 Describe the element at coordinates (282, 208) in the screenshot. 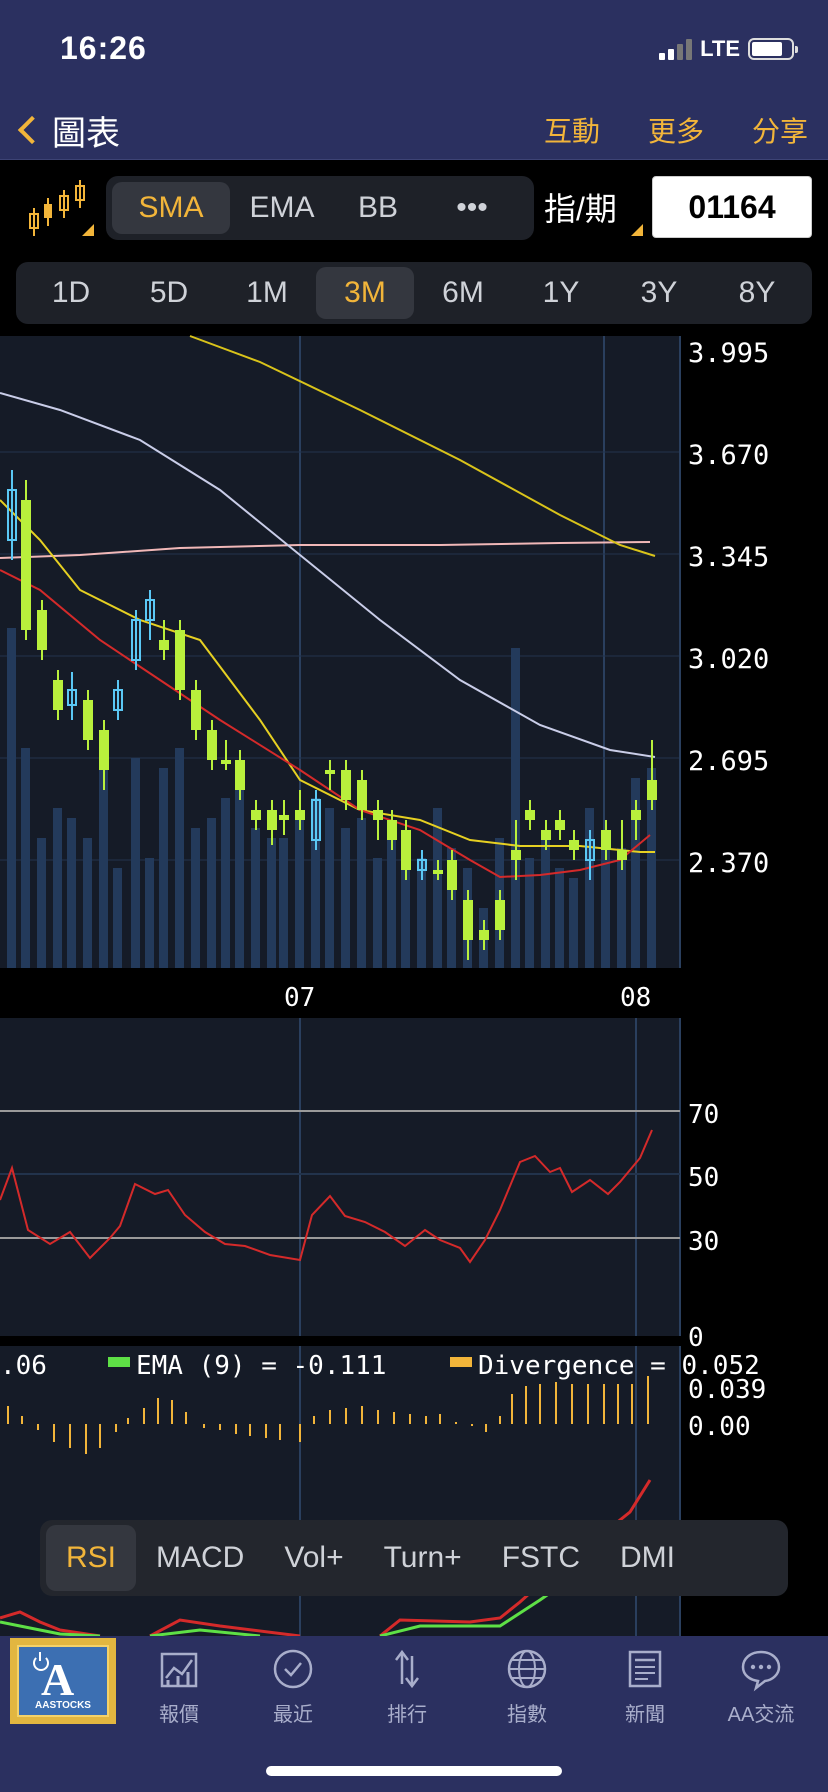

I see `ema-button: EMA` at that location.